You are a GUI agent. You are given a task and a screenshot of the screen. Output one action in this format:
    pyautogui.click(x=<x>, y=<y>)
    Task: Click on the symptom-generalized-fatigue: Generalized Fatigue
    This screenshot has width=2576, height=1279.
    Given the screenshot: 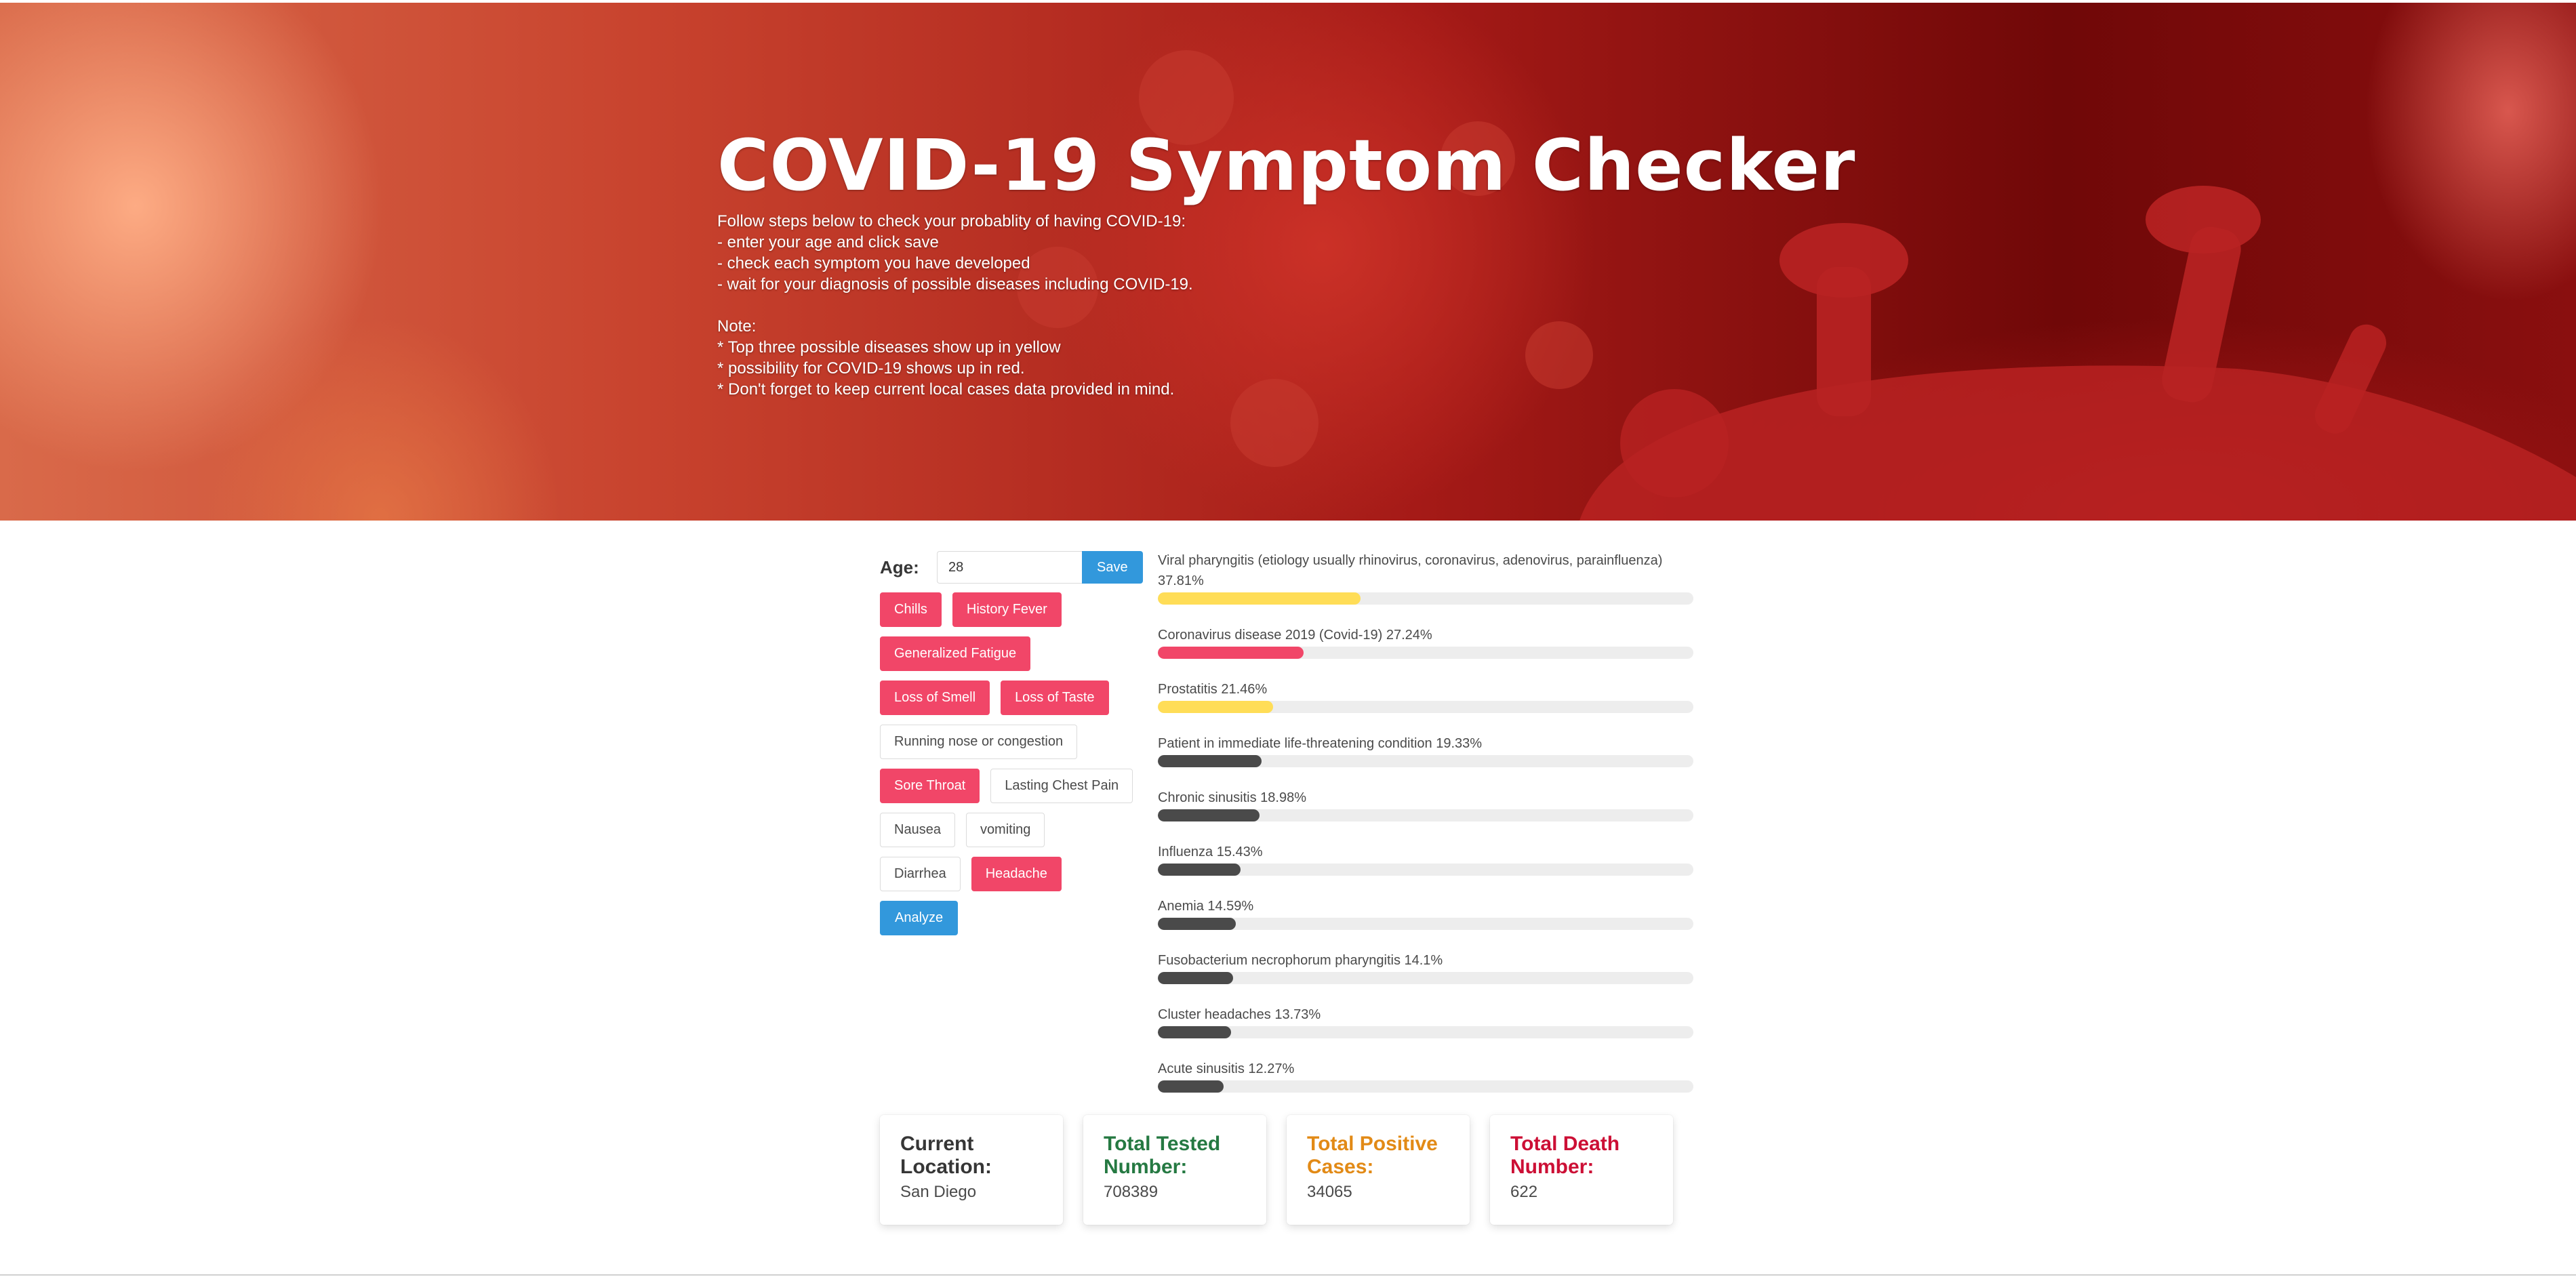 What is the action you would take?
    pyautogui.click(x=955, y=653)
    